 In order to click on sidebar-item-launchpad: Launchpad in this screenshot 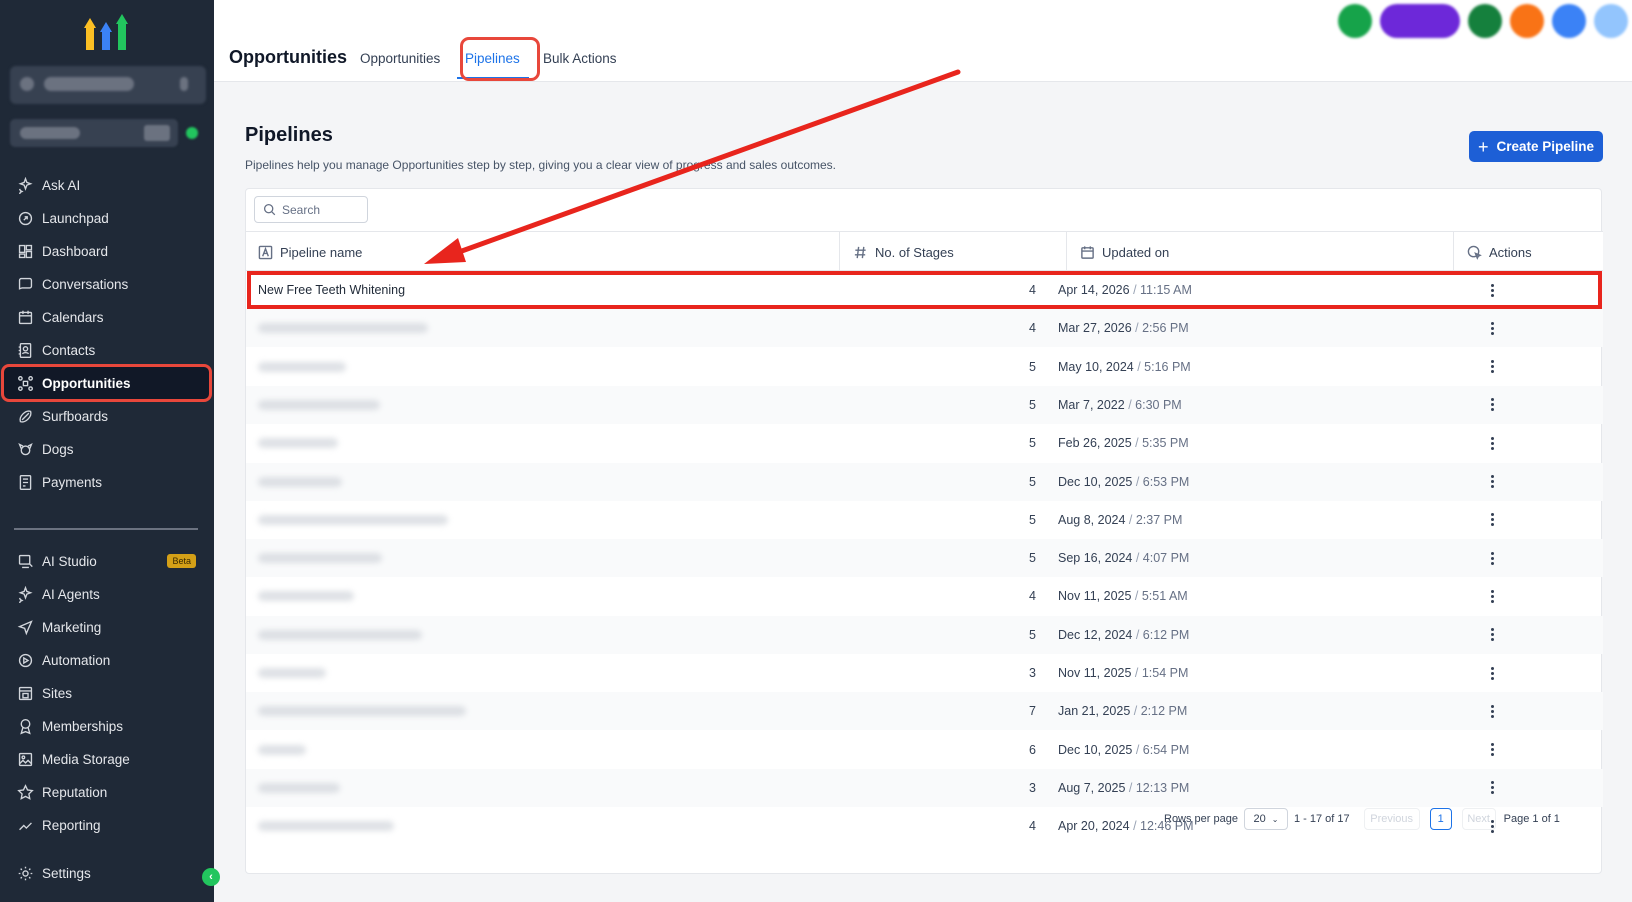, I will do `click(107, 218)`.